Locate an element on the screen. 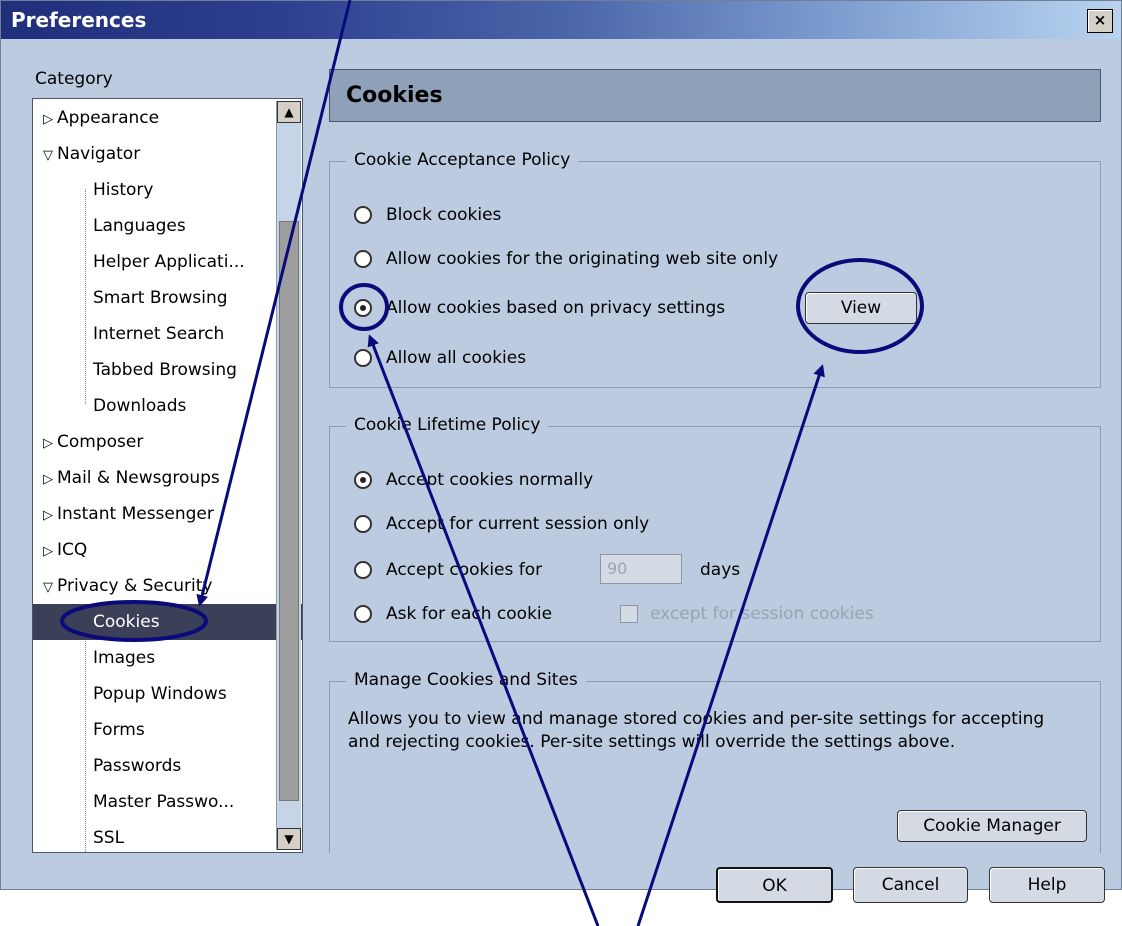 This screenshot has width=1122, height=926. sidebar-item-passwords: Passwords is located at coordinates (167, 766).